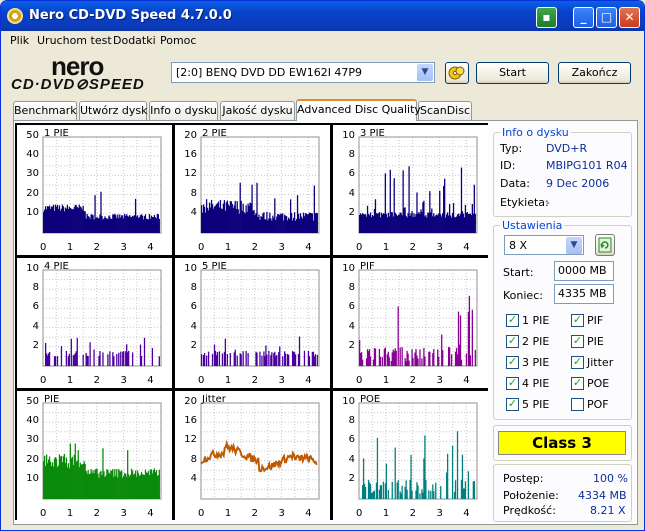 The width and height of the screenshot is (645, 531). Describe the element at coordinates (214, 133) in the screenshot. I see `graph-title: 2 PIE` at that location.